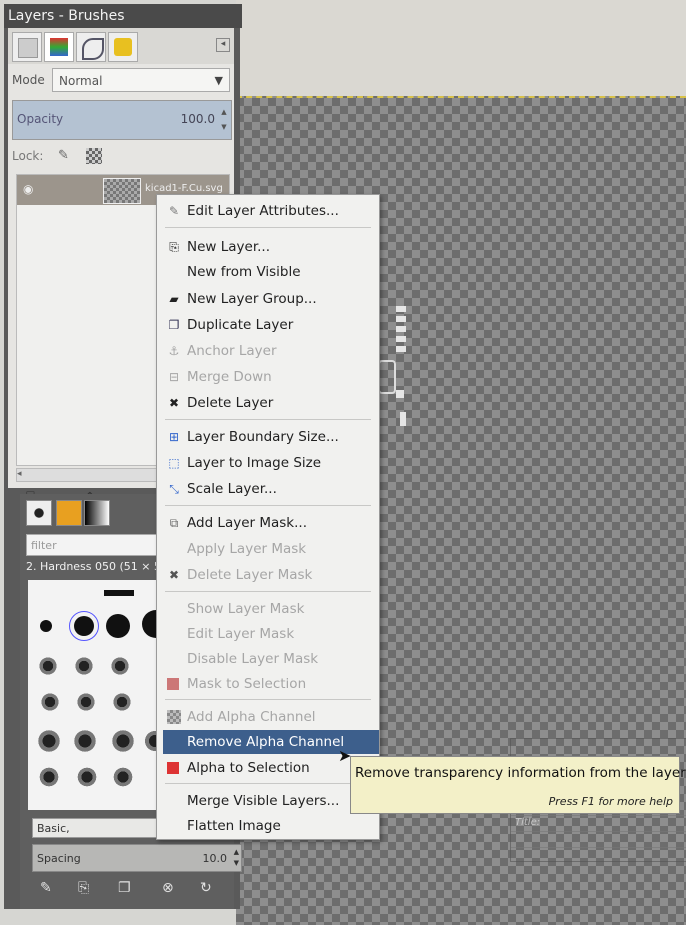 The height and width of the screenshot is (925, 686). I want to click on eye-icon: ◉, so click(28, 189).